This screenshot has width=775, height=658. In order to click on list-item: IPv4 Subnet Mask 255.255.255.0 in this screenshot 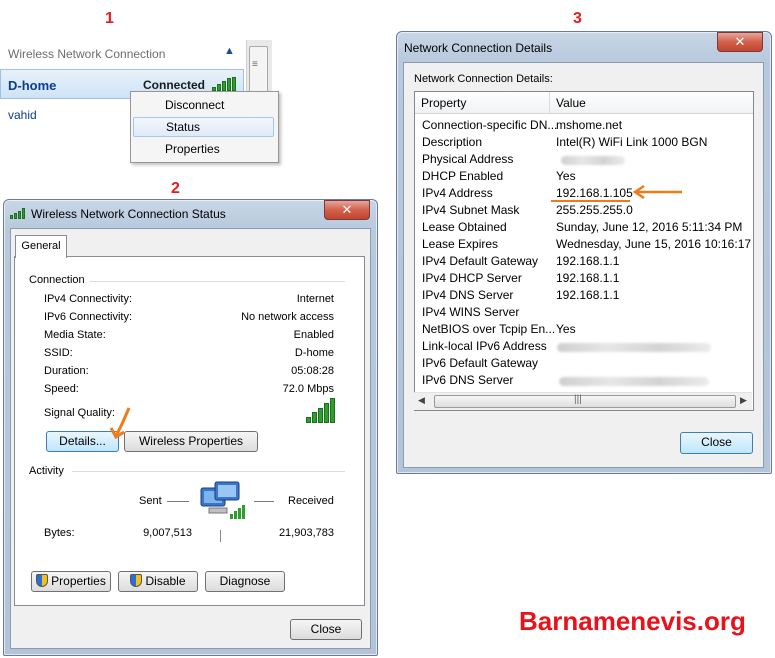, I will do `click(584, 210)`.